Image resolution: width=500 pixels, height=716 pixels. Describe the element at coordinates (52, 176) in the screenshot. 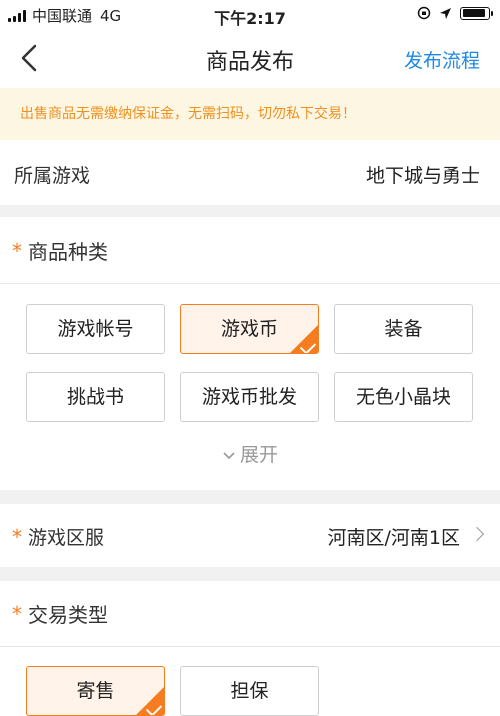

I see `game-label: 所属游戏` at that location.